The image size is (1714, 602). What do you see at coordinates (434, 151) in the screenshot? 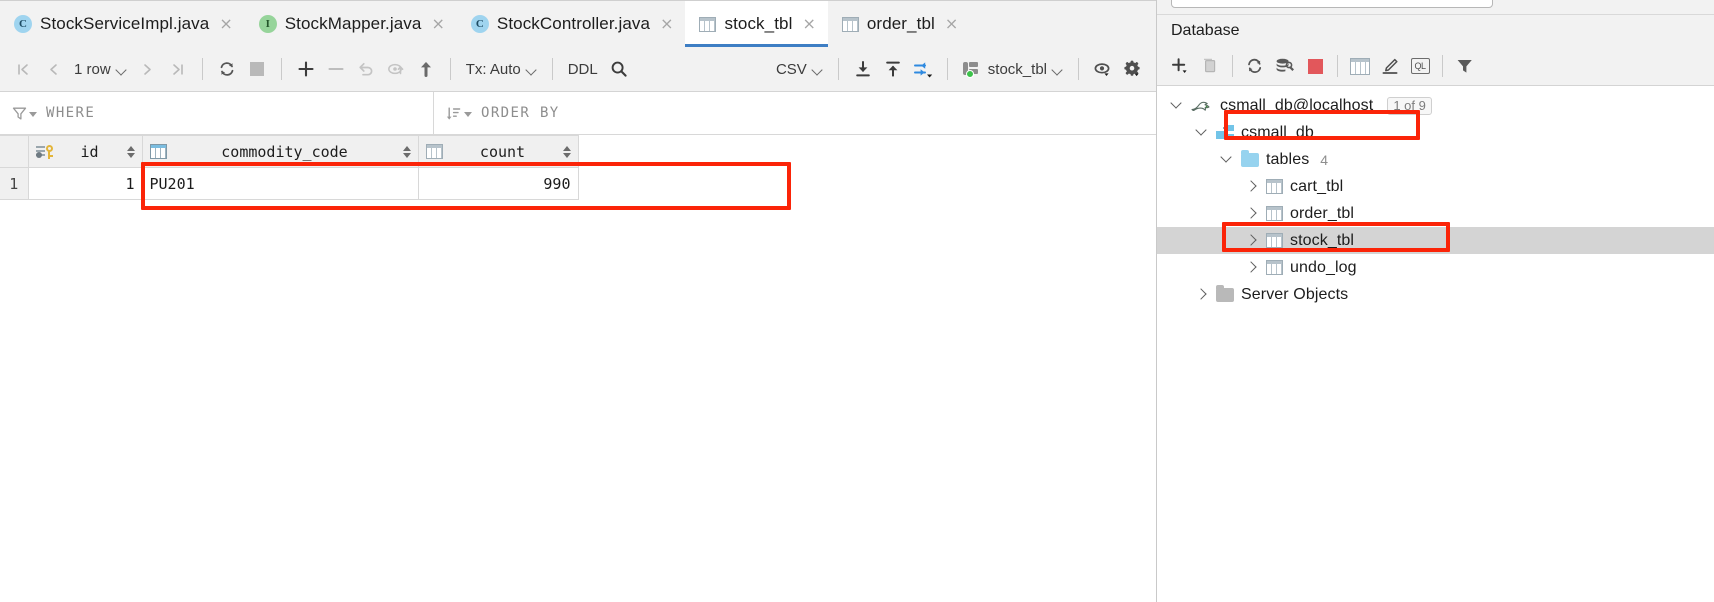
I see `column-icon` at bounding box center [434, 151].